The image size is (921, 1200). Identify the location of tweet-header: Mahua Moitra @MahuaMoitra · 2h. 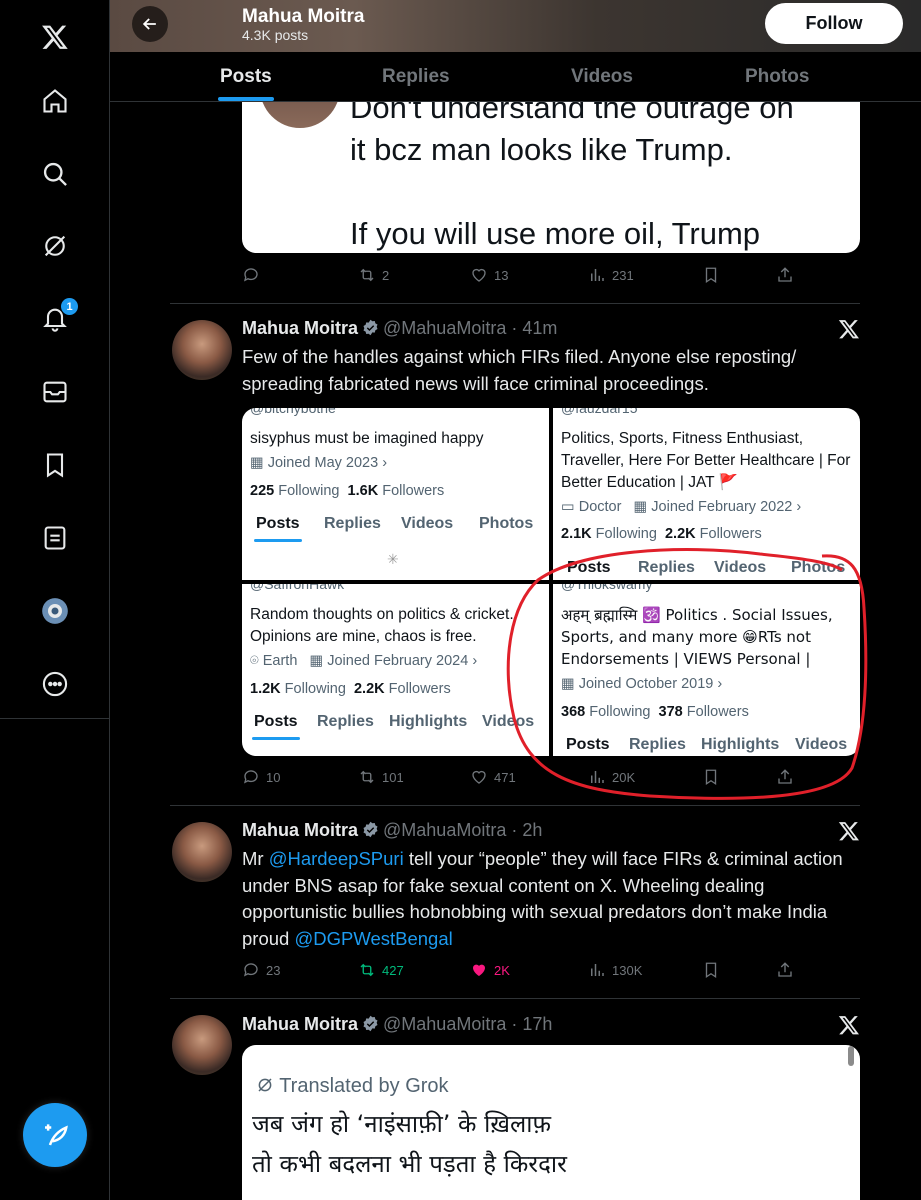
(392, 830).